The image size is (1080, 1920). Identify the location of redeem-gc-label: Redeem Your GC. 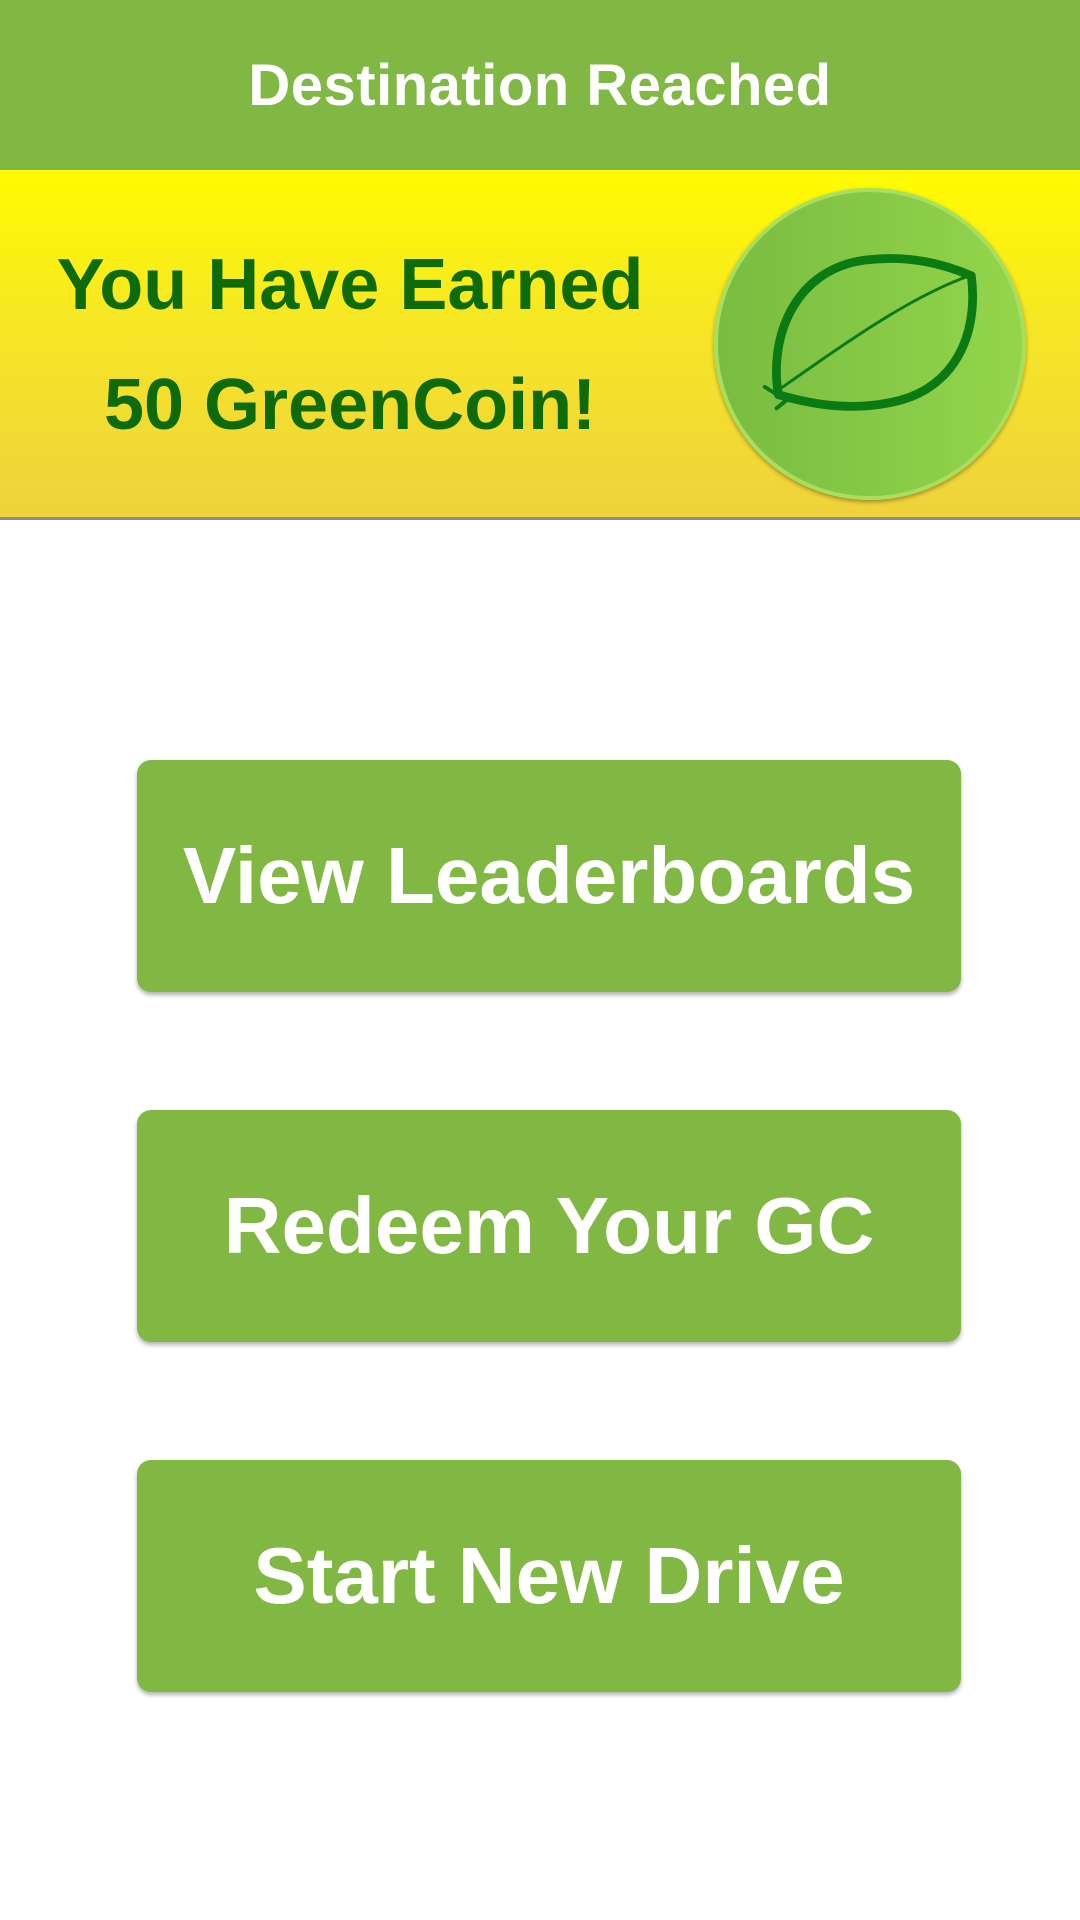
(549, 1225).